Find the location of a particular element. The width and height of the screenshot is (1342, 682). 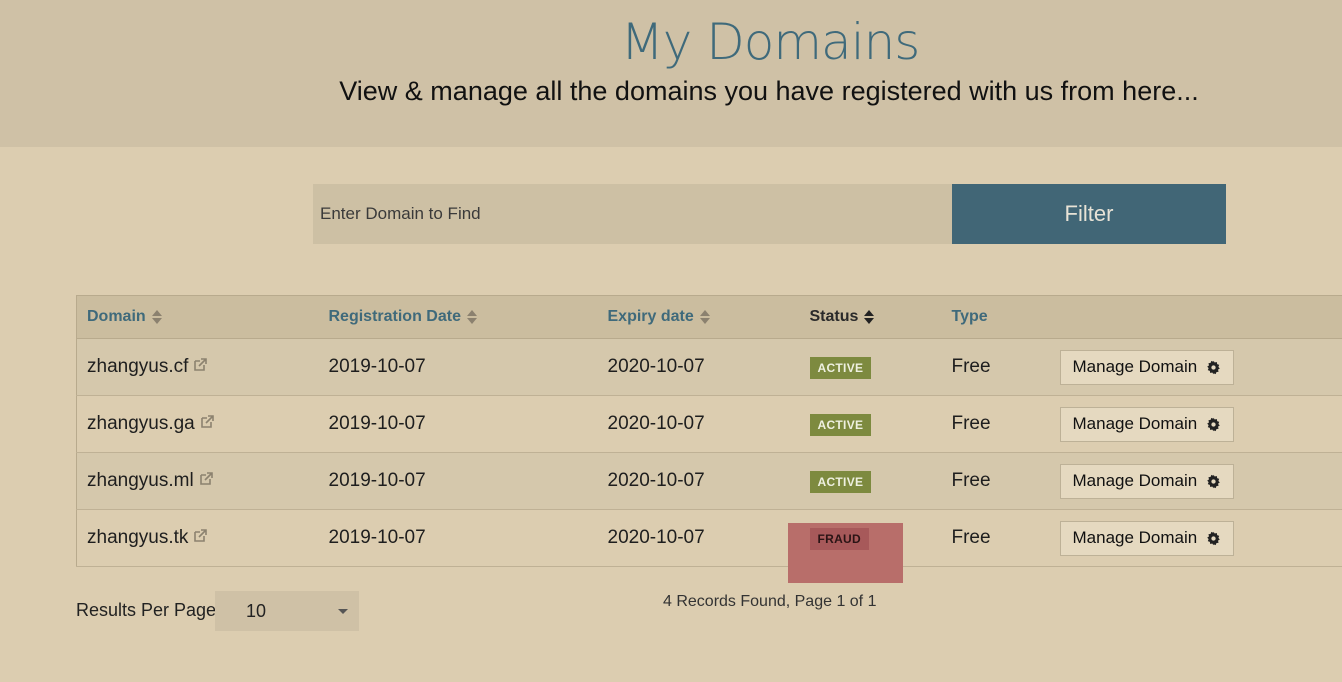

domain-search-form: Filter is located at coordinates (769, 214).